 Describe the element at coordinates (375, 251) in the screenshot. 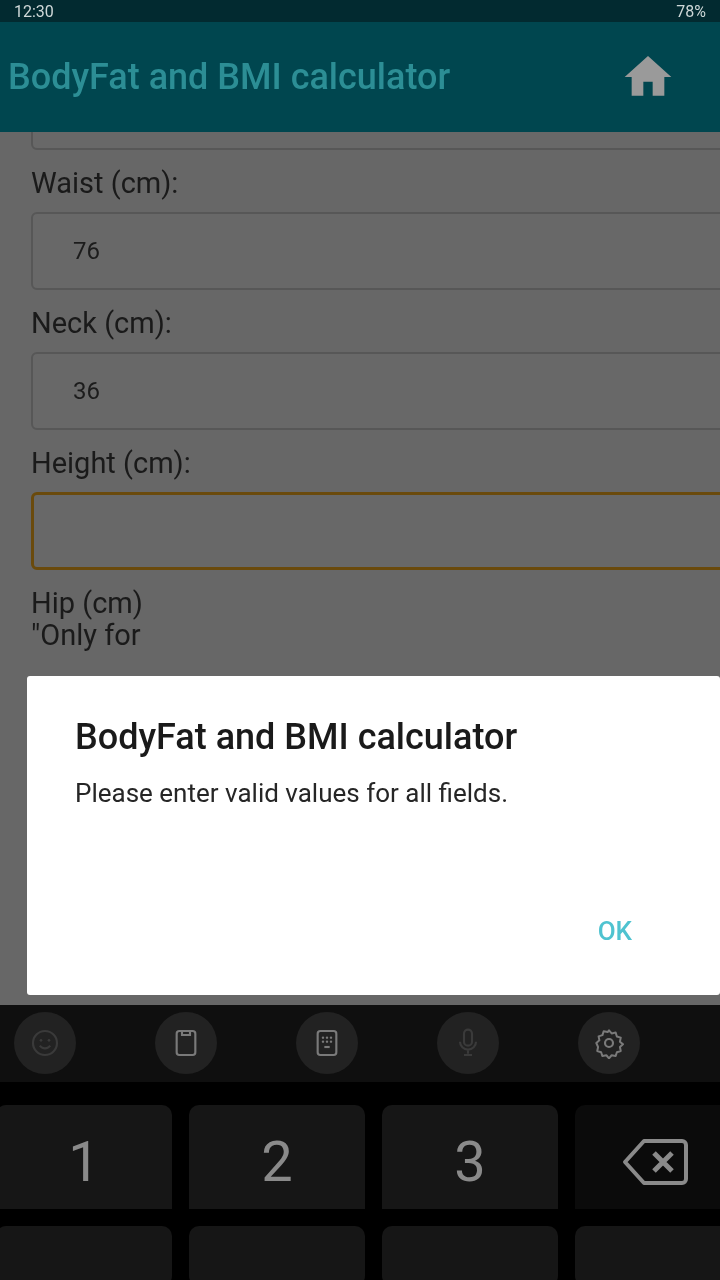

I see `input-field: 76` at that location.